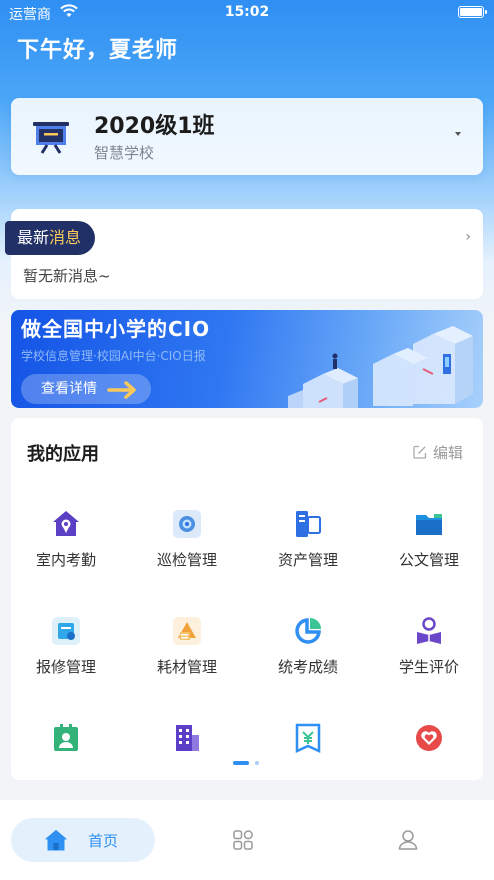 The image size is (494, 880). What do you see at coordinates (187, 738) in the screenshot?
I see `building-icon` at bounding box center [187, 738].